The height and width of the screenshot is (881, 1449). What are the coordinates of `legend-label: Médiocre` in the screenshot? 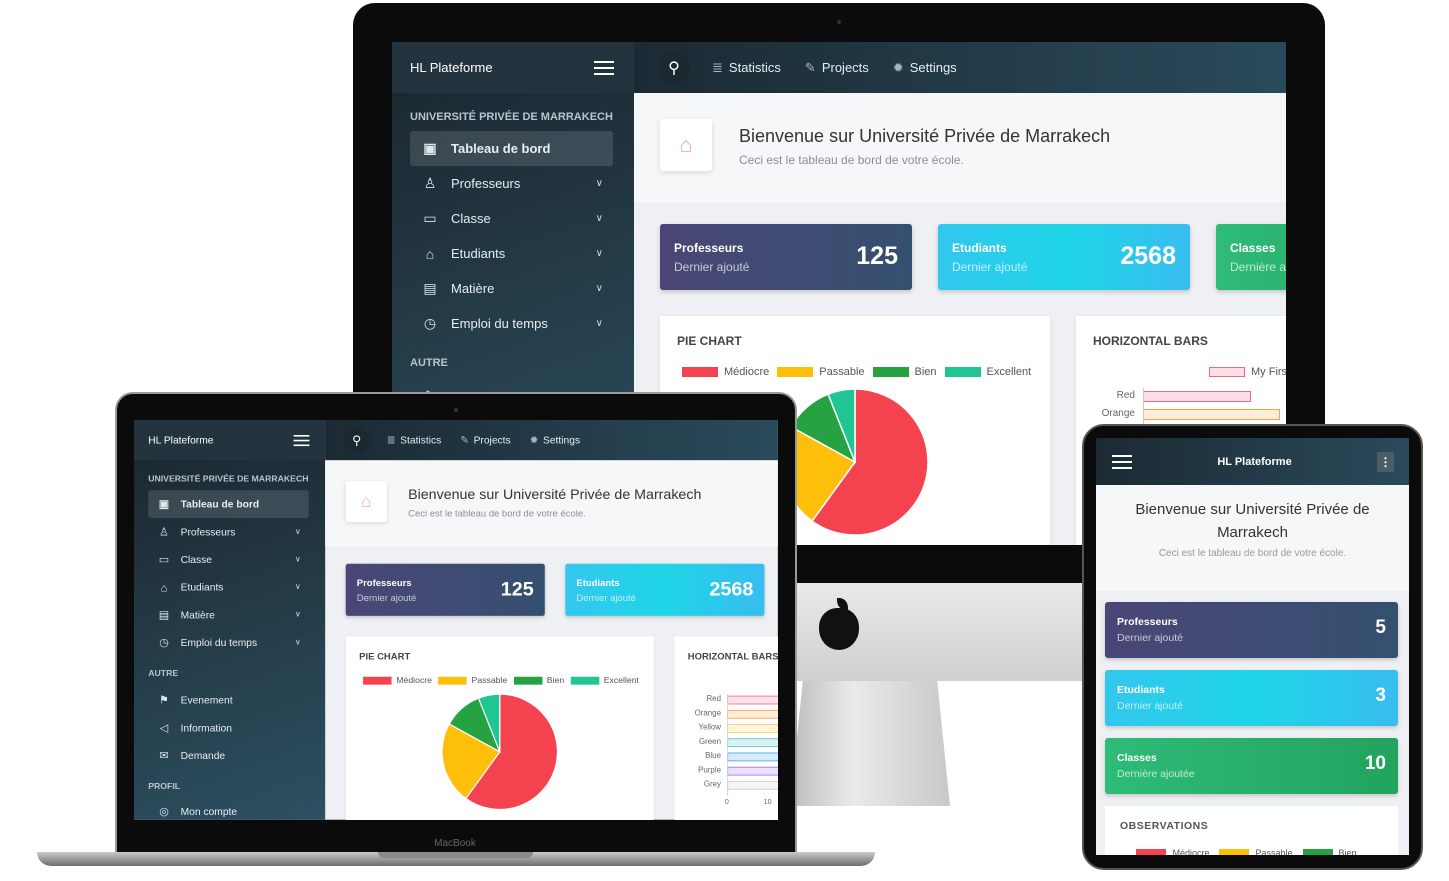 It's located at (1191, 851).